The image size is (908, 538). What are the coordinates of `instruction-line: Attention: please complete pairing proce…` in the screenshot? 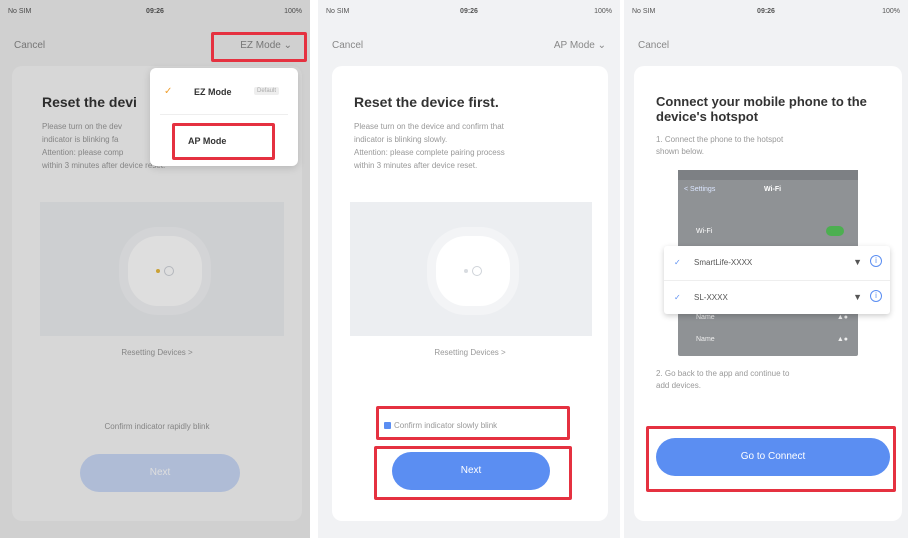 It's located at (429, 152).